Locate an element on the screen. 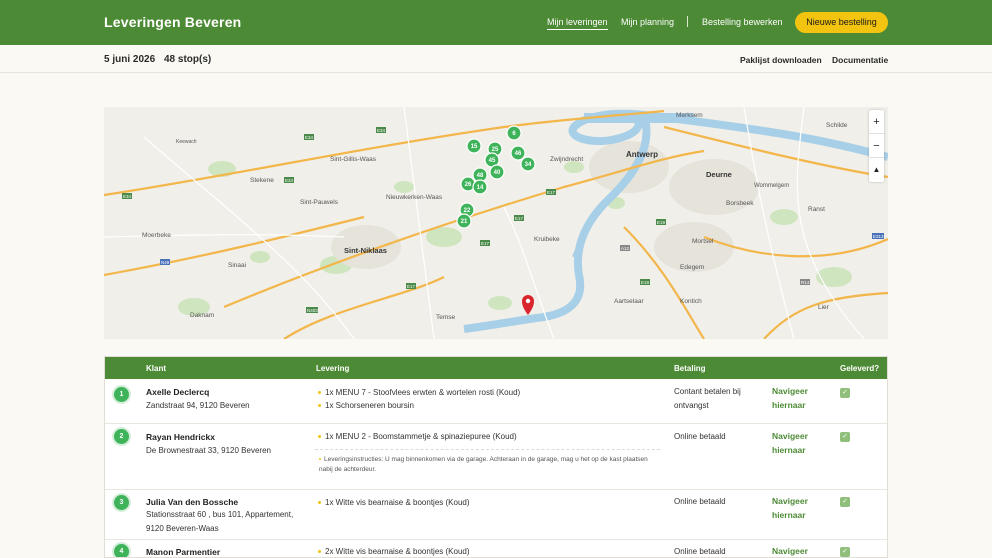  place-borsbeek: Borsbeek is located at coordinates (740, 203).